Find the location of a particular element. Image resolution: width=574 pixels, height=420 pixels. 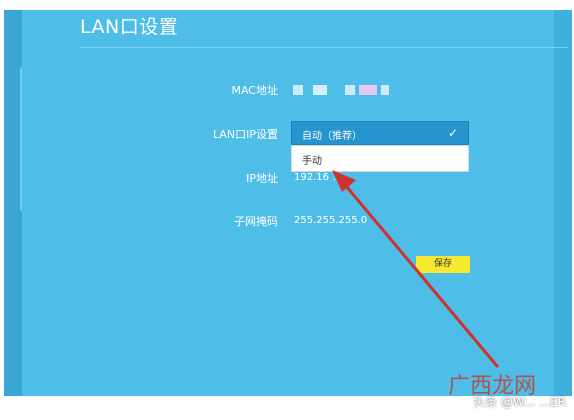

lan-ip-mode-dropdown: 手动 is located at coordinates (380, 158).